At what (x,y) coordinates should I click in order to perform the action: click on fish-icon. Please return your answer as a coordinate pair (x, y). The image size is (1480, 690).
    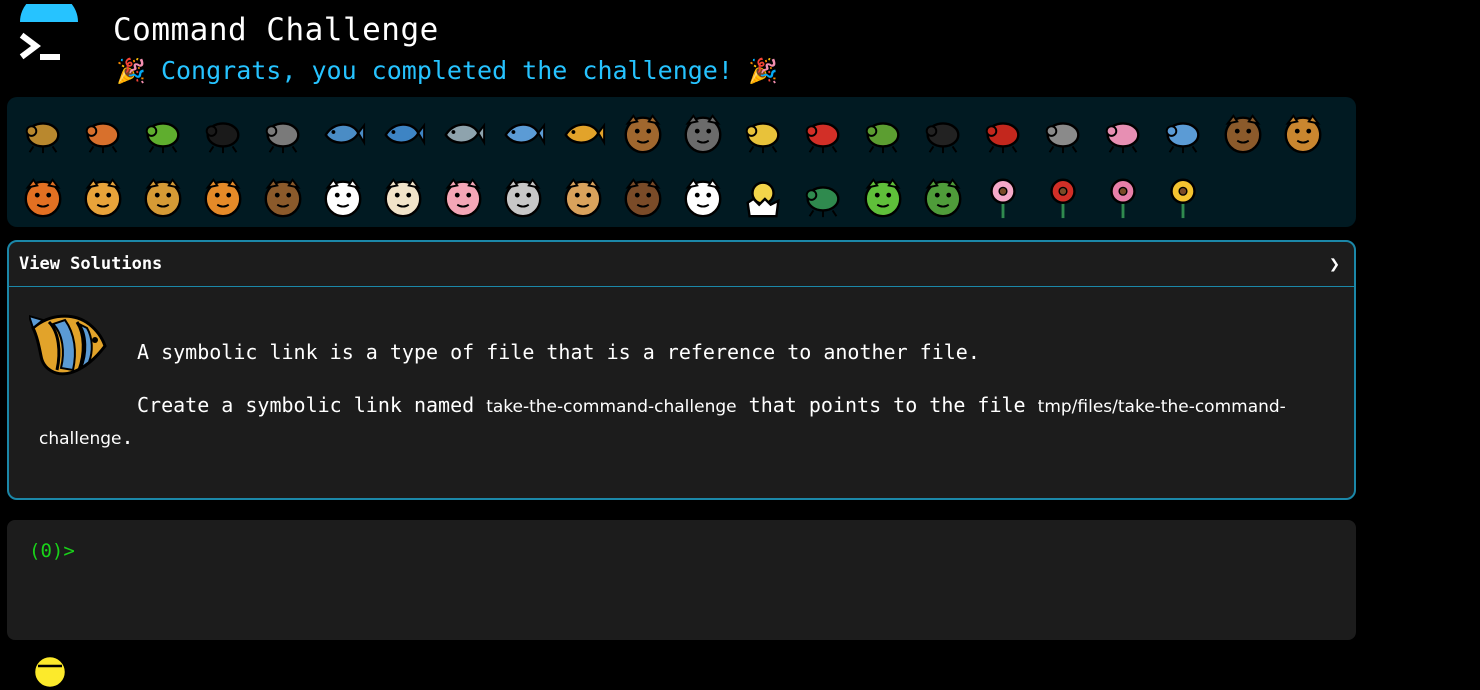
    Looking at the image, I should click on (525, 134).